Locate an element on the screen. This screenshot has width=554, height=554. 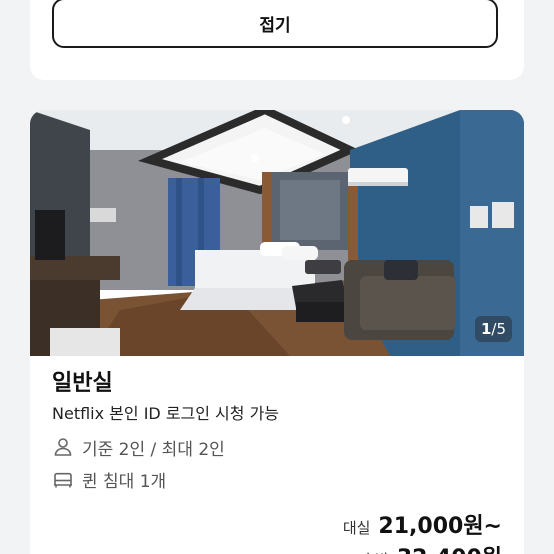
room-note: Netflix 본인 ID 로그인 시청 가능 is located at coordinates (166, 413).